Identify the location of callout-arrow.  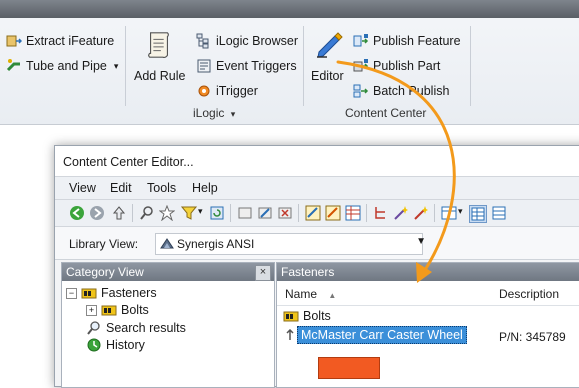
(396, 171).